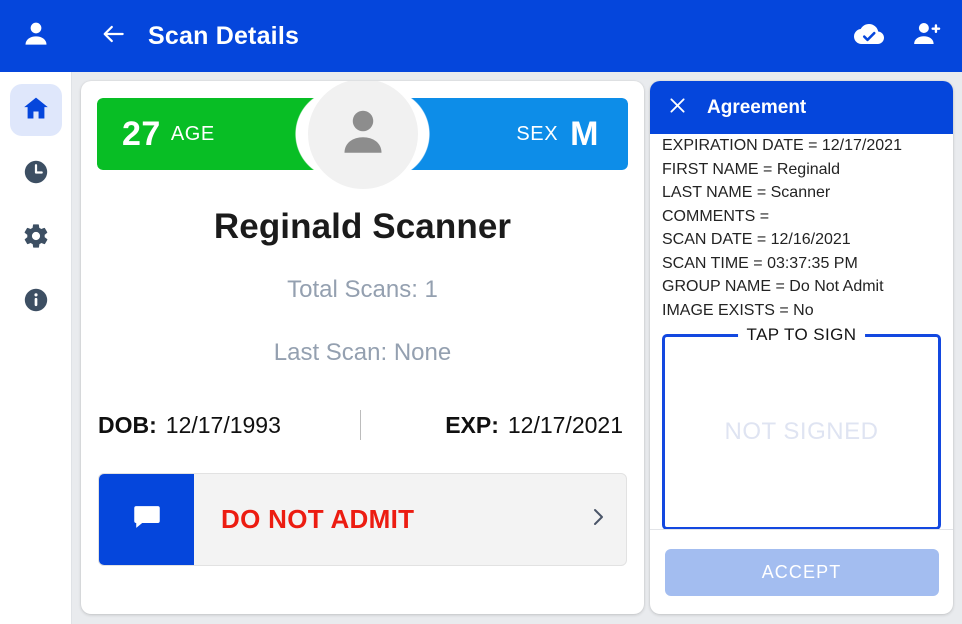 The width and height of the screenshot is (962, 624). What do you see at coordinates (746, 192) in the screenshot?
I see `list-item: LAST NAME = Scanner` at bounding box center [746, 192].